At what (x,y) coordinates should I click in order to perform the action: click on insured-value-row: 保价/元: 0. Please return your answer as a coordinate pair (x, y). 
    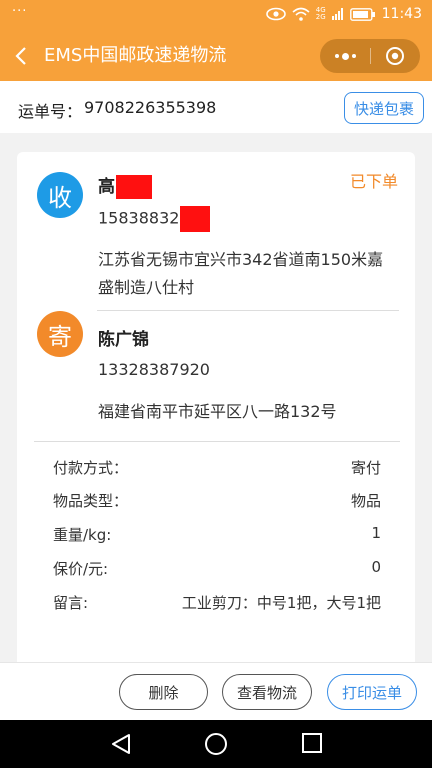
    Looking at the image, I should click on (217, 570).